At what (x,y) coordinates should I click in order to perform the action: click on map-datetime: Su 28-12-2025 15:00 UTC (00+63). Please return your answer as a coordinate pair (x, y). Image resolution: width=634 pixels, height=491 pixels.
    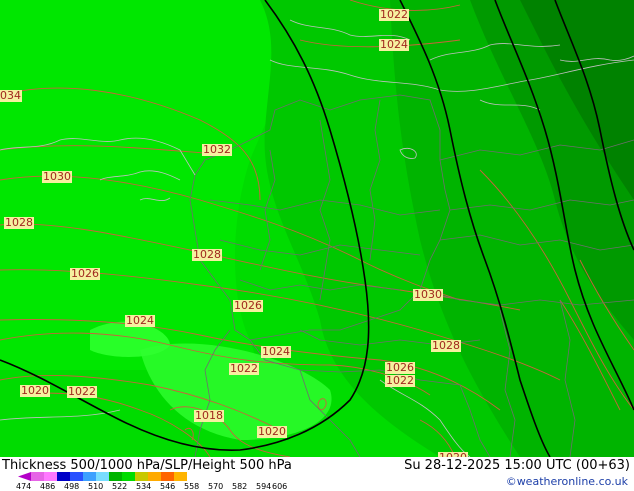
    Looking at the image, I should click on (517, 465).